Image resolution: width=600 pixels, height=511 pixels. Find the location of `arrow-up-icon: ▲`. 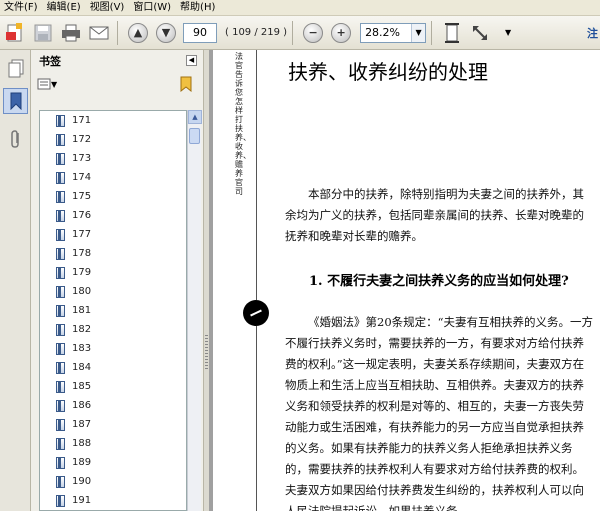

arrow-up-icon: ▲ is located at coordinates (138, 32).